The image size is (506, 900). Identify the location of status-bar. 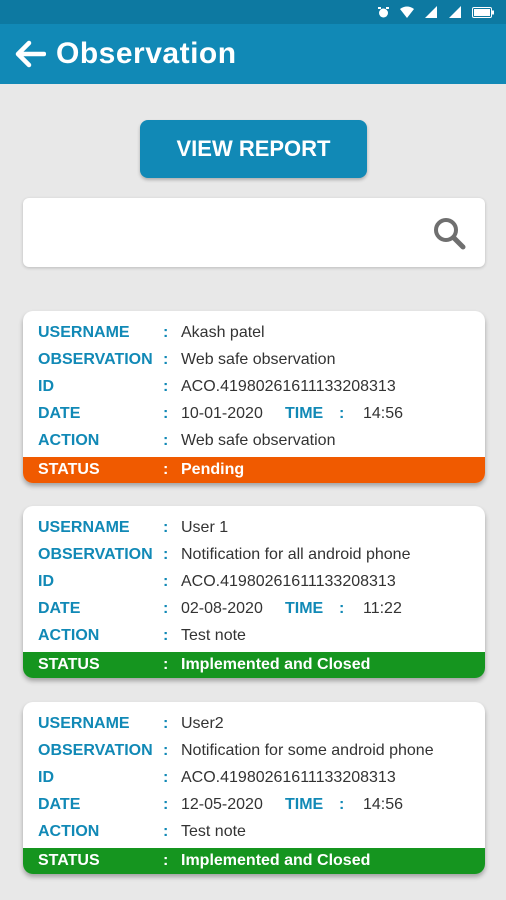
(253, 12).